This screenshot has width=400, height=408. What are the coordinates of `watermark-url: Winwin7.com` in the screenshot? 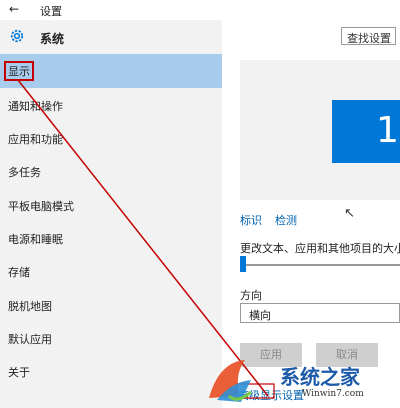 It's located at (333, 394).